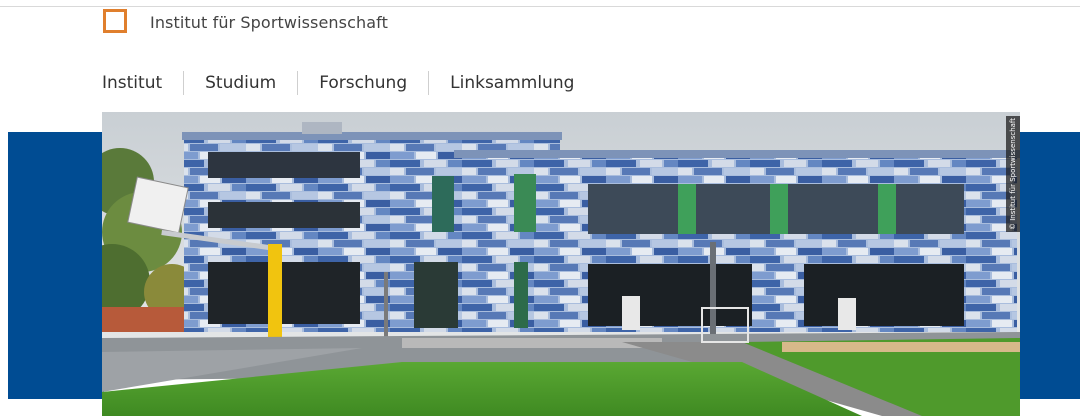 This screenshot has height=416, width=1080. I want to click on photo-credit: © Institut für Sportwissenschaft, so click(1013, 174).